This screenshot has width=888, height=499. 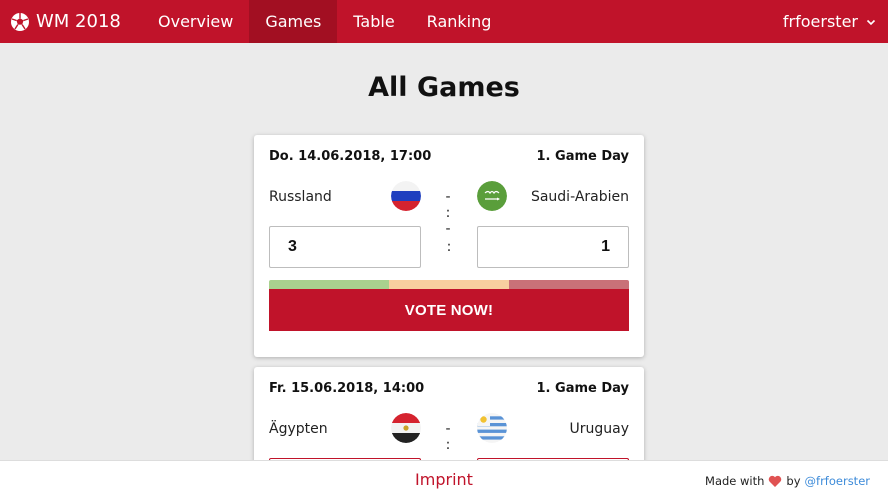 I want to click on vote-segment-away, so click(x=569, y=284).